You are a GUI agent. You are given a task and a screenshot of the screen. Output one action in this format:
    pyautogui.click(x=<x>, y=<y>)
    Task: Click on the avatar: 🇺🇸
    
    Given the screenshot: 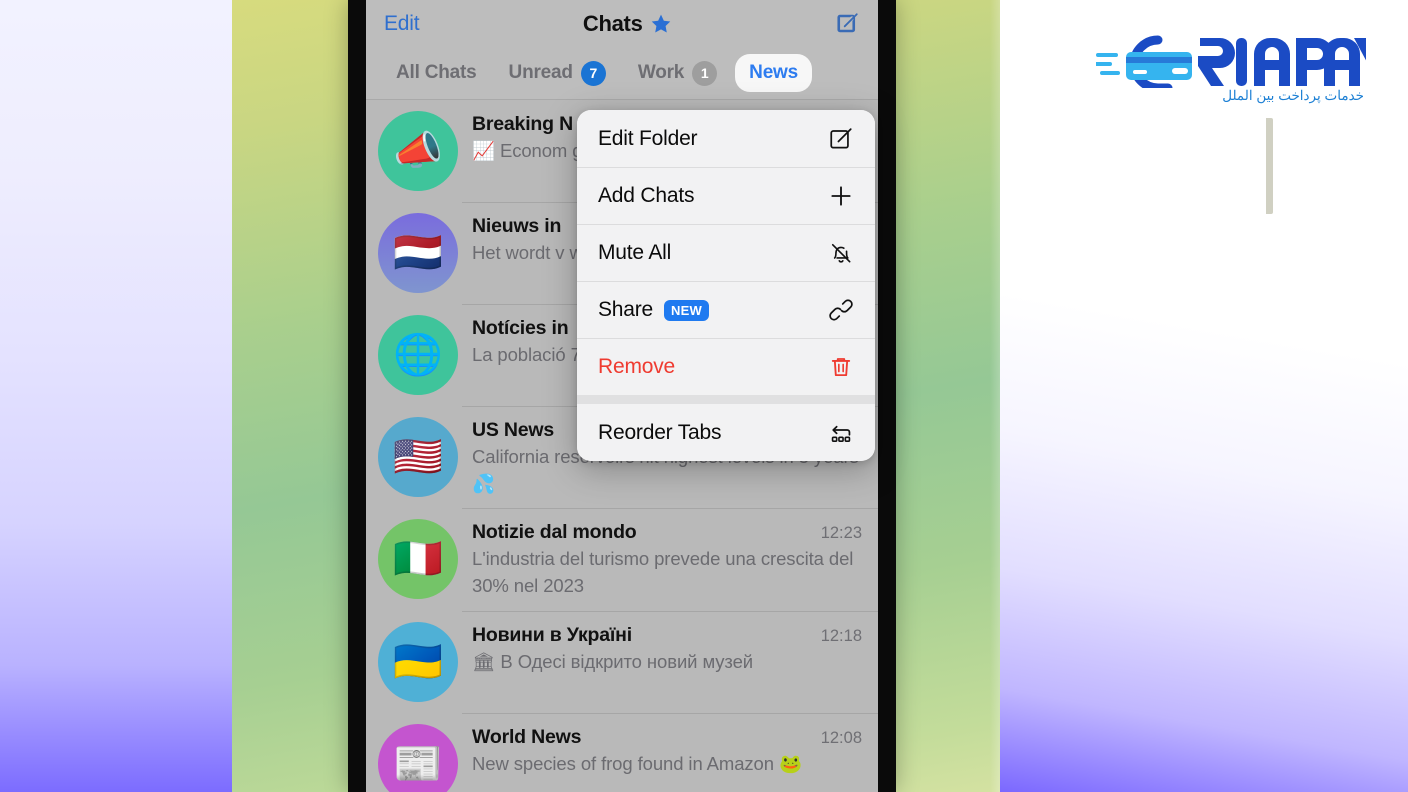 What is the action you would take?
    pyautogui.click(x=418, y=457)
    